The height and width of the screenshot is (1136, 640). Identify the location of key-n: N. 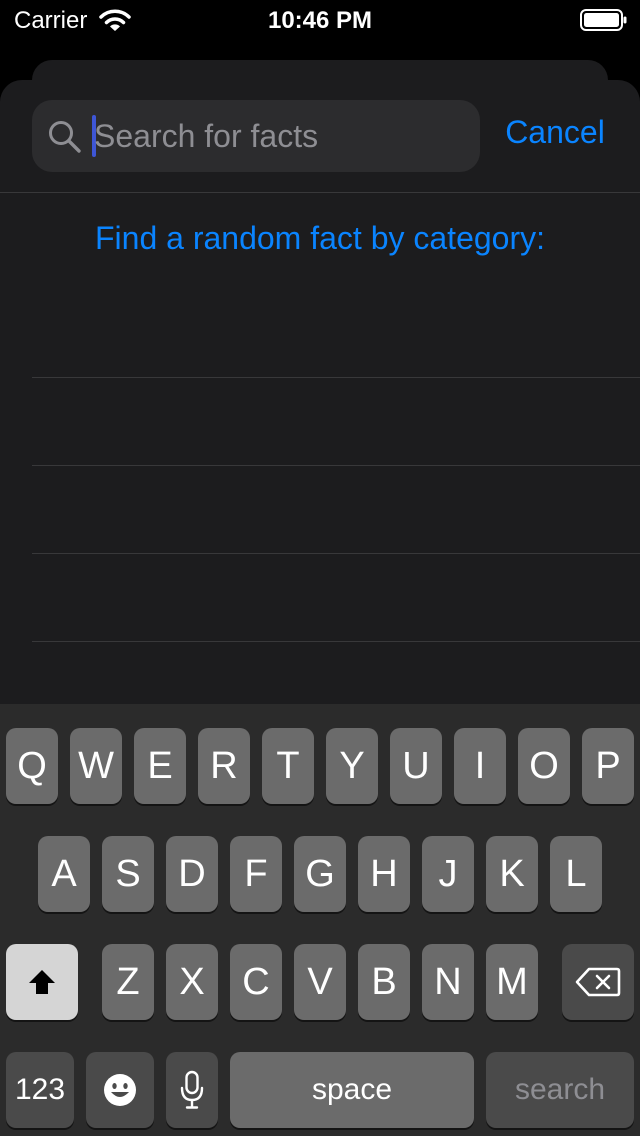
(448, 982).